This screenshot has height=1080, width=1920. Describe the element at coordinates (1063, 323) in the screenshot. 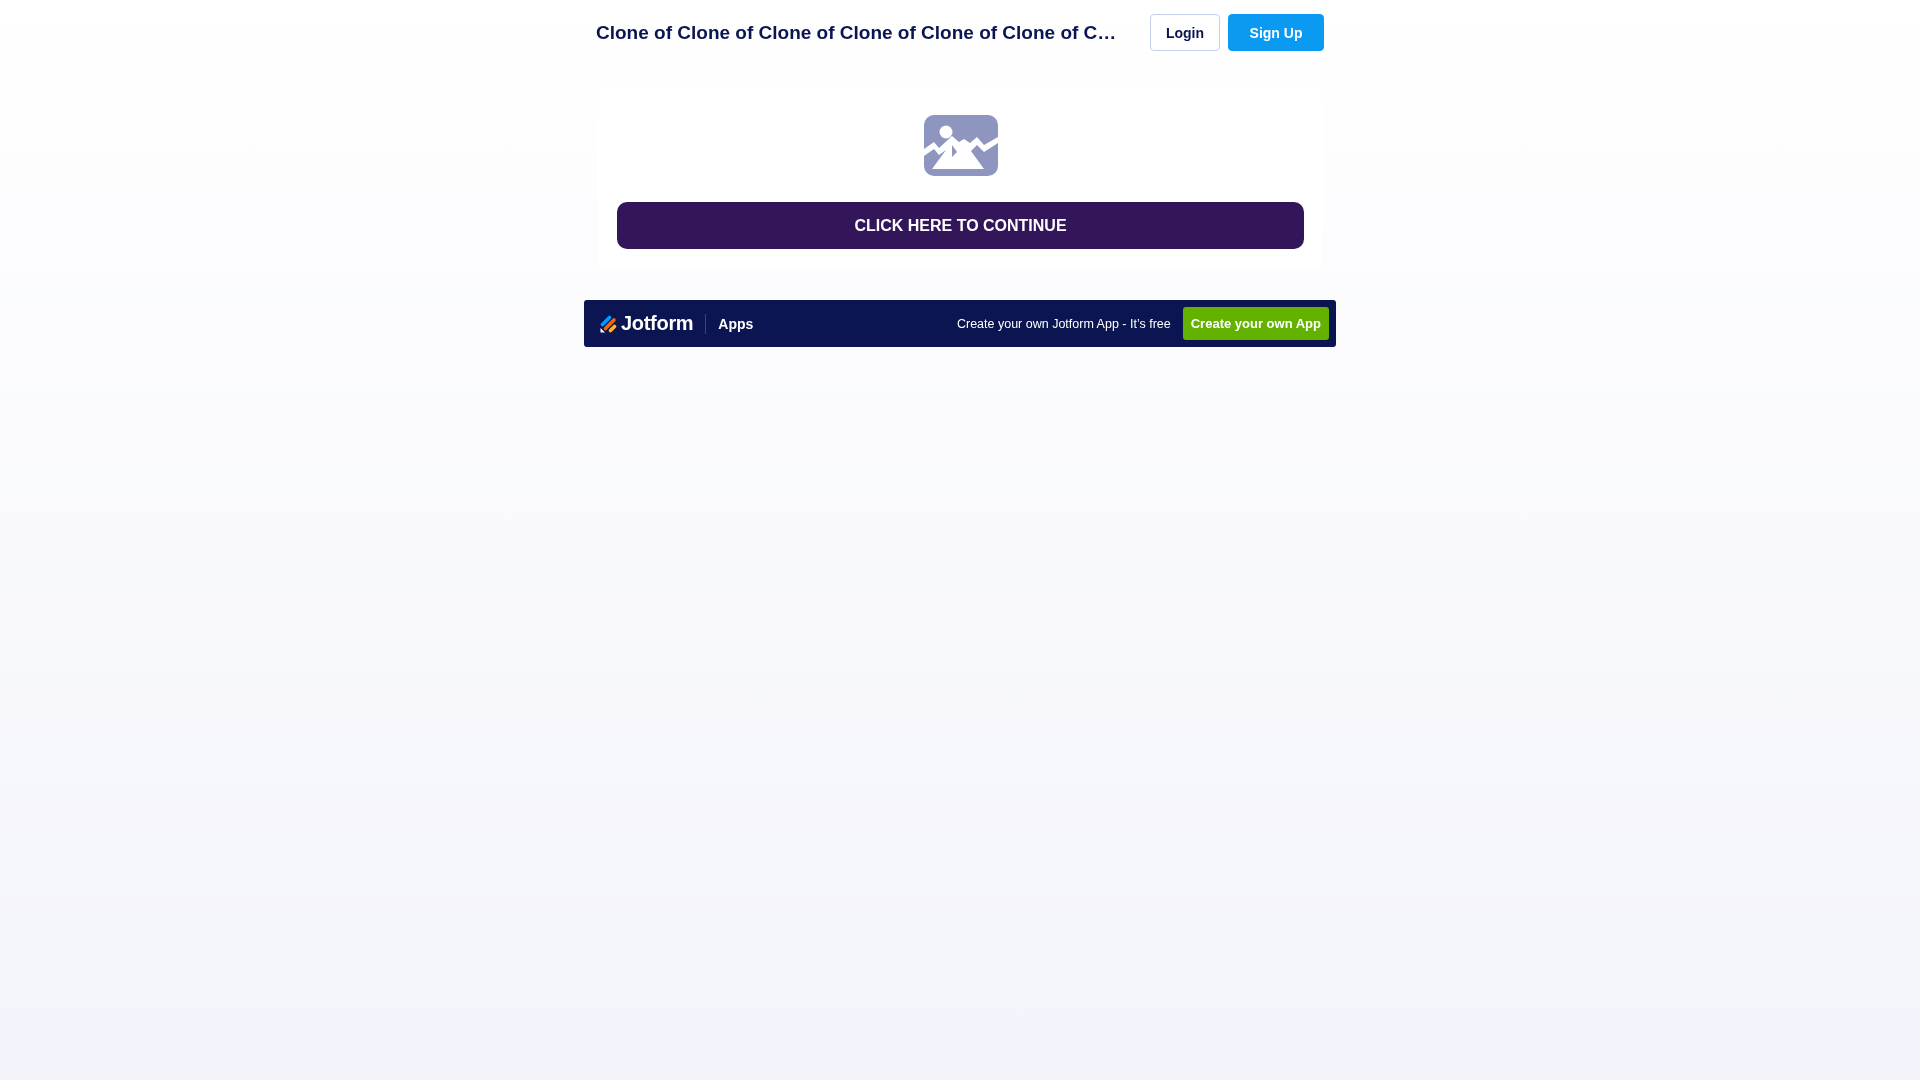

I see `promo-text: Create your own Jotform App - It’s free` at that location.